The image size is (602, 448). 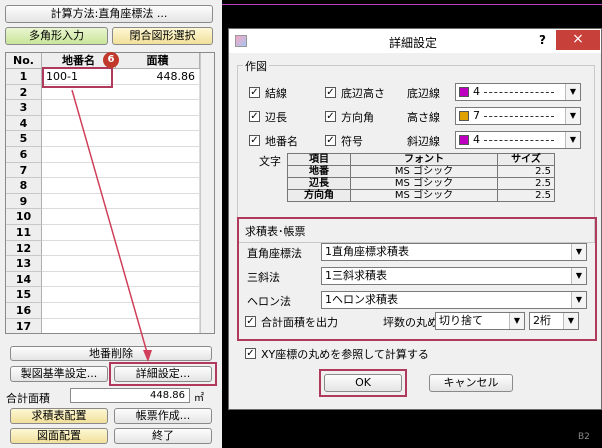 I want to click on drawing-checkbox-label: 符号, so click(x=352, y=141).